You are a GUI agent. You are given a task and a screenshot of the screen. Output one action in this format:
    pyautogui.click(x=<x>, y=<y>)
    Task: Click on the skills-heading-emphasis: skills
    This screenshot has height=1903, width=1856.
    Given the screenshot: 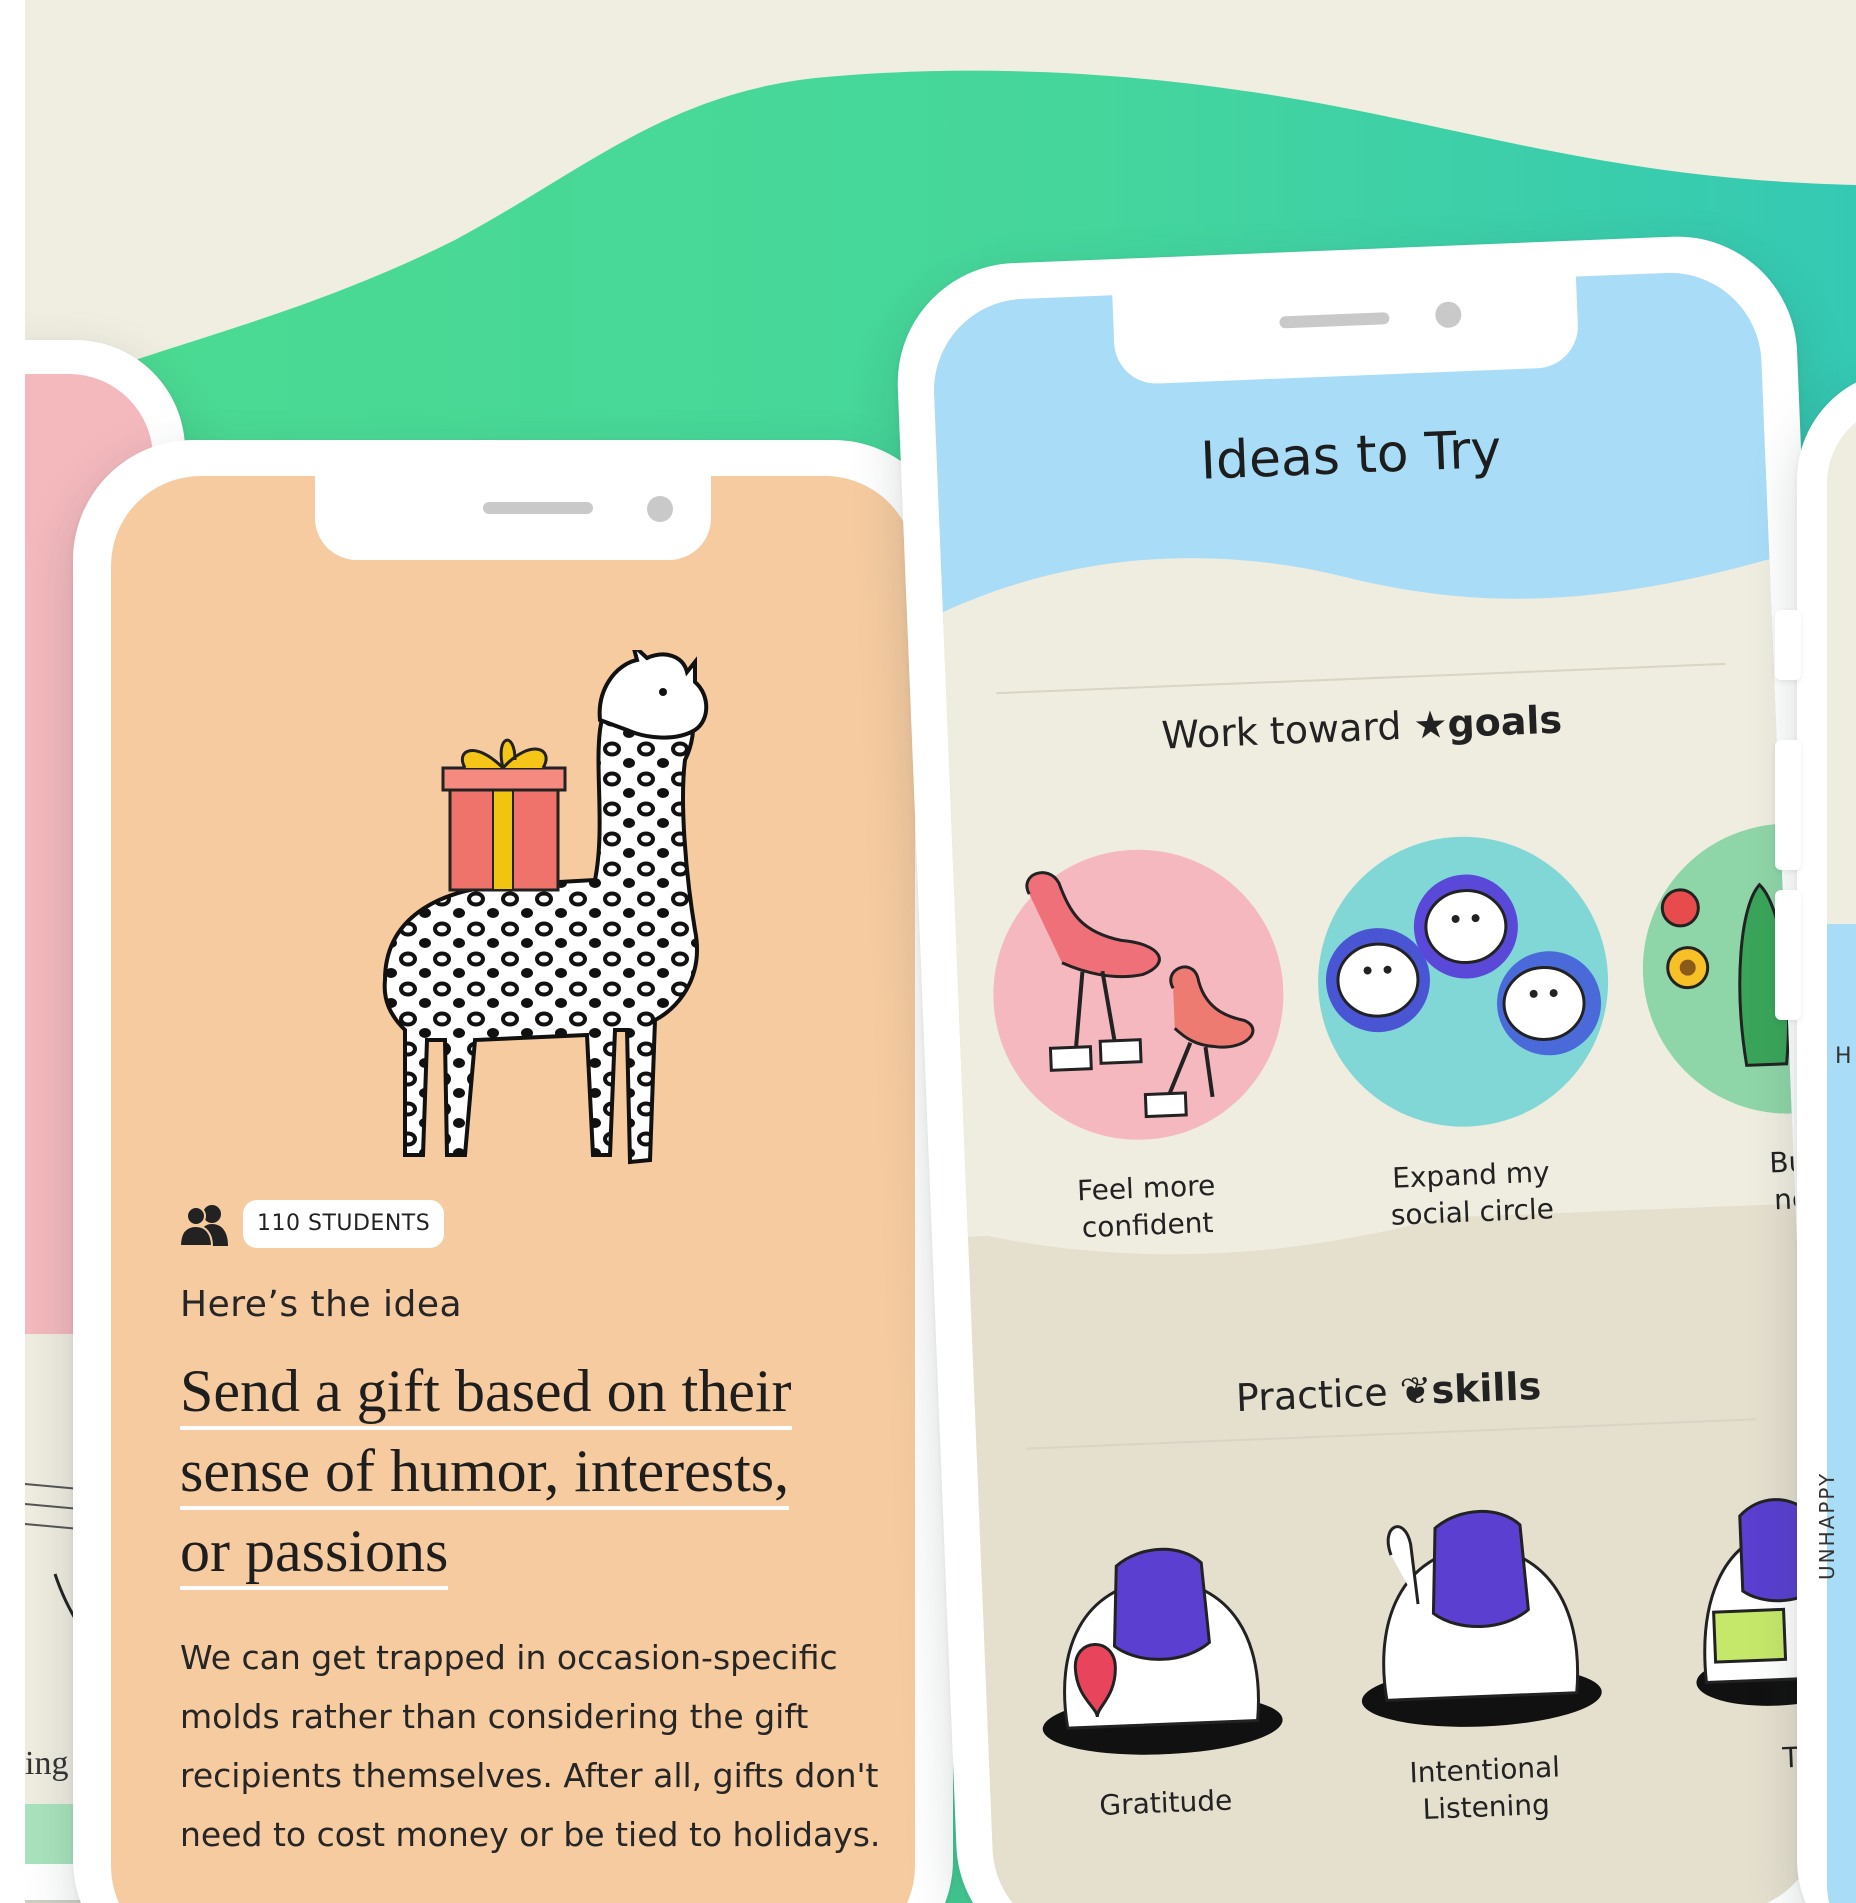 What is the action you would take?
    pyautogui.click(x=1486, y=1388)
    